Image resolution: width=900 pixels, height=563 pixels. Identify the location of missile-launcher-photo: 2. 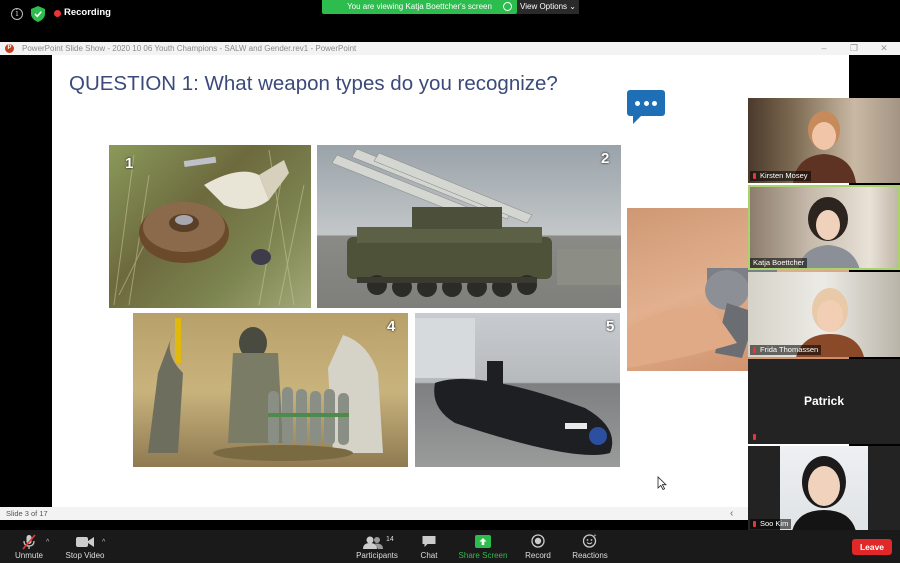
(469, 226).